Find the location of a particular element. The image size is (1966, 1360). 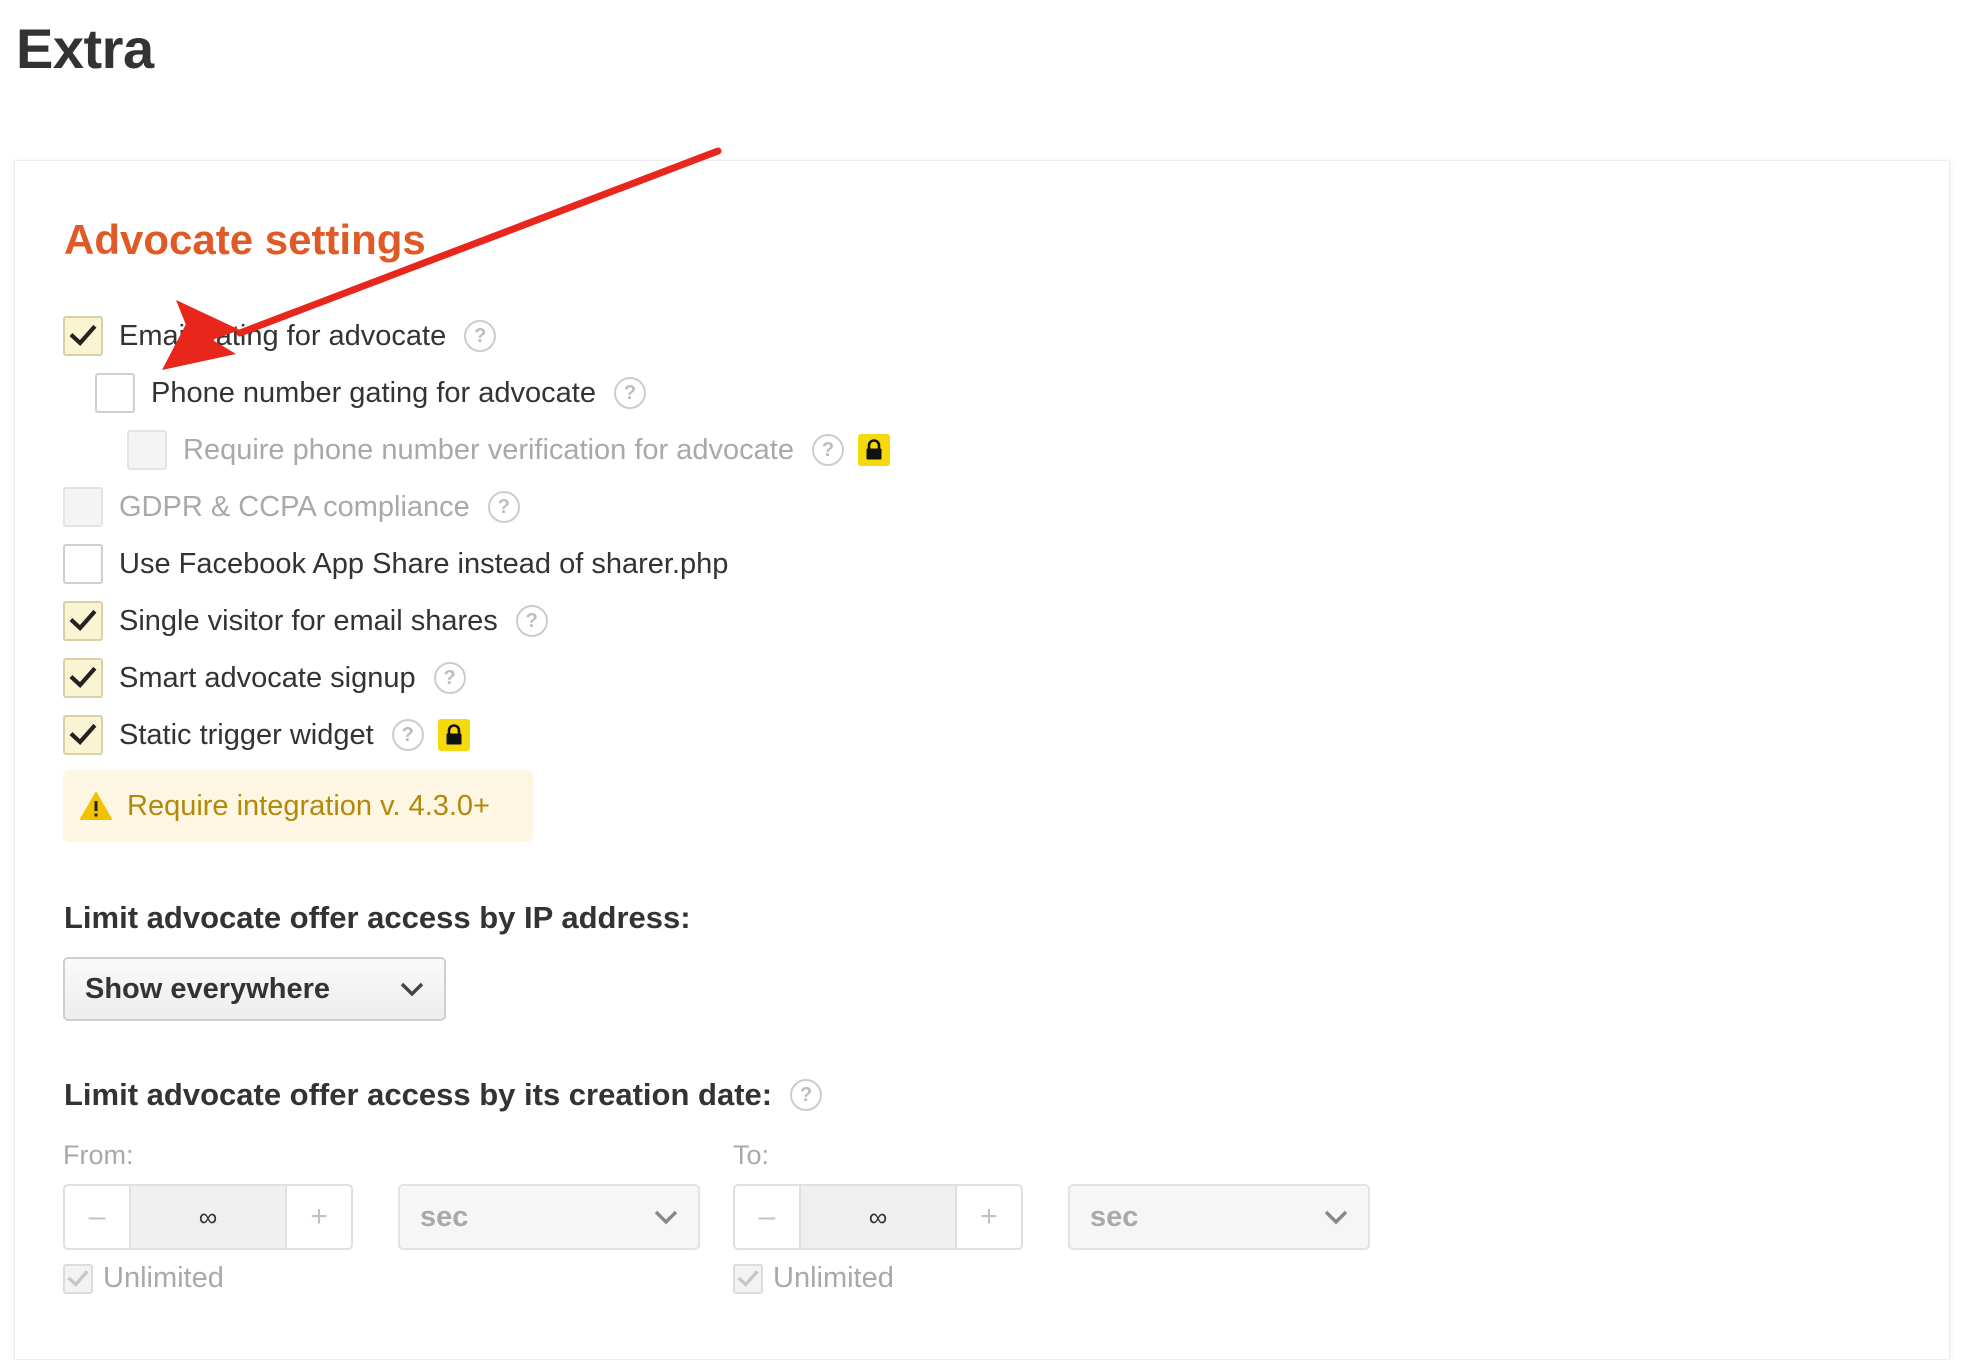

option-static-trigger: Static trigger widget ? is located at coordinates (266, 735).